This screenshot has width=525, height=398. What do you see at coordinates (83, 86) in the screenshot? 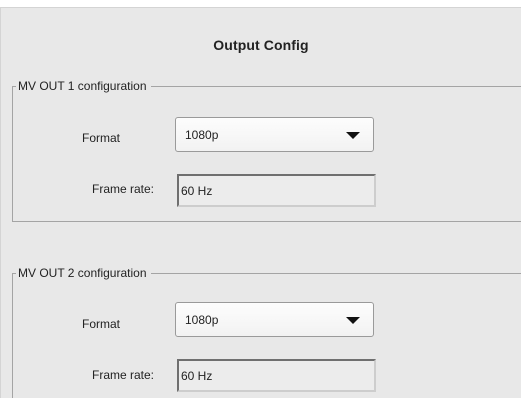
I see `group-legend: MV OUT 1 configuration` at bounding box center [83, 86].